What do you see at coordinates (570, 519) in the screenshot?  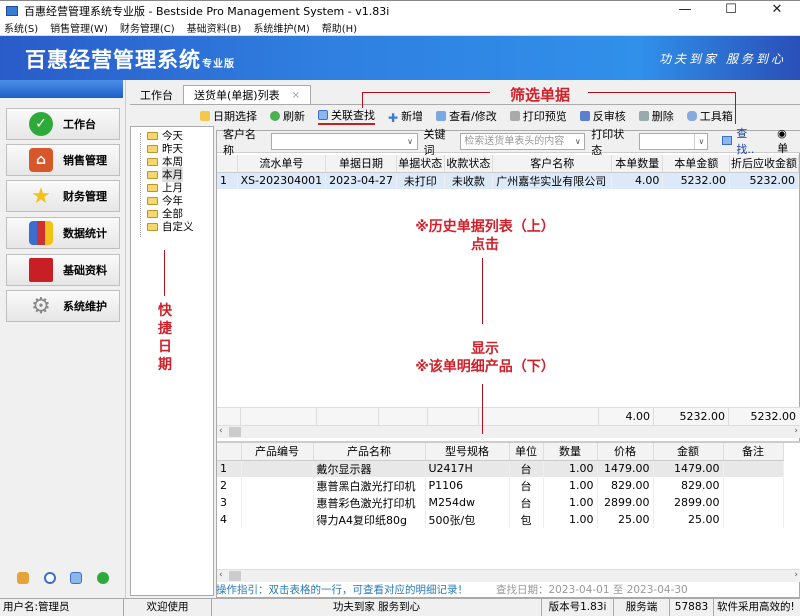 I see `cell-quantity: 1.00` at bounding box center [570, 519].